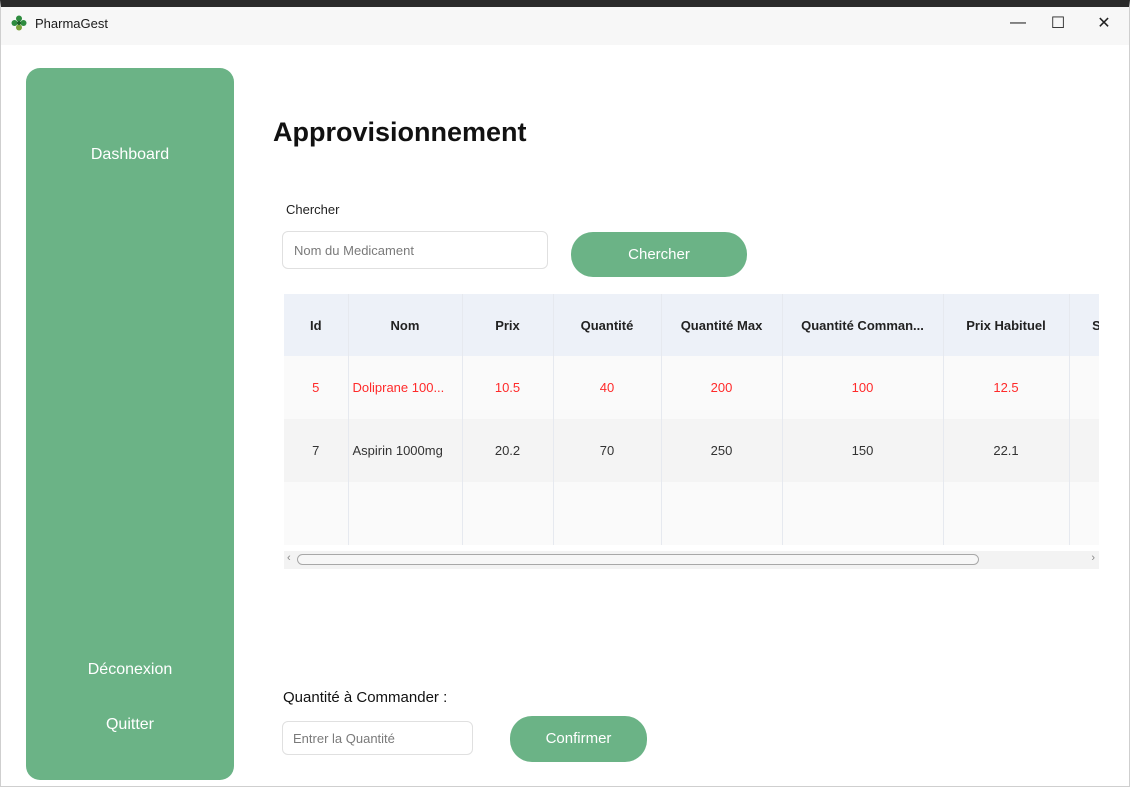 Image resolution: width=1130 pixels, height=787 pixels. I want to click on table-row: 5 Doliprane 100... 10.5 40 200 100 12.5, so click(691, 387).